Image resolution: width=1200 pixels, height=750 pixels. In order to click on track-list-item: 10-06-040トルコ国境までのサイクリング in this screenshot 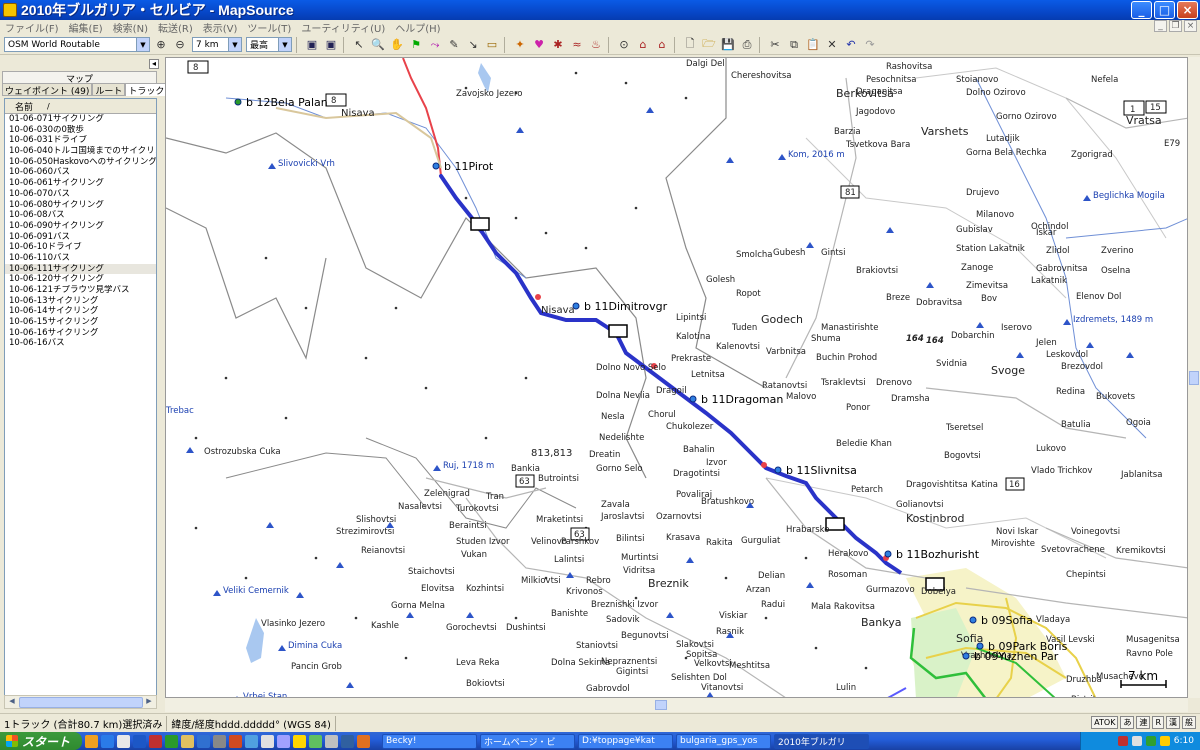, I will do `click(80, 151)`.